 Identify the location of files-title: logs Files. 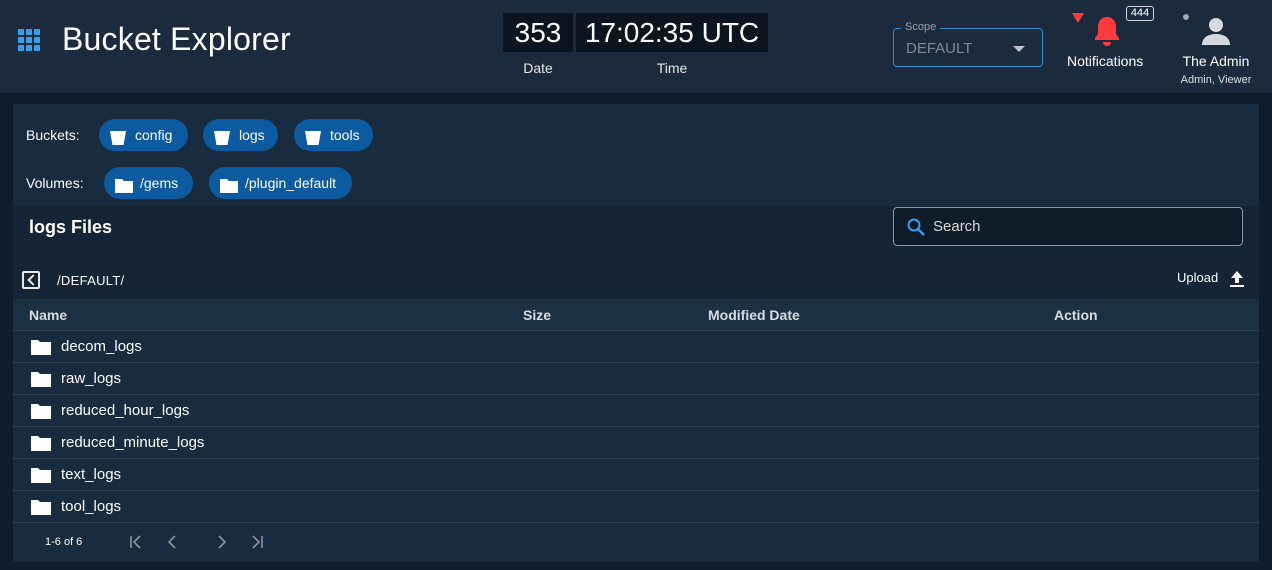
(71, 227).